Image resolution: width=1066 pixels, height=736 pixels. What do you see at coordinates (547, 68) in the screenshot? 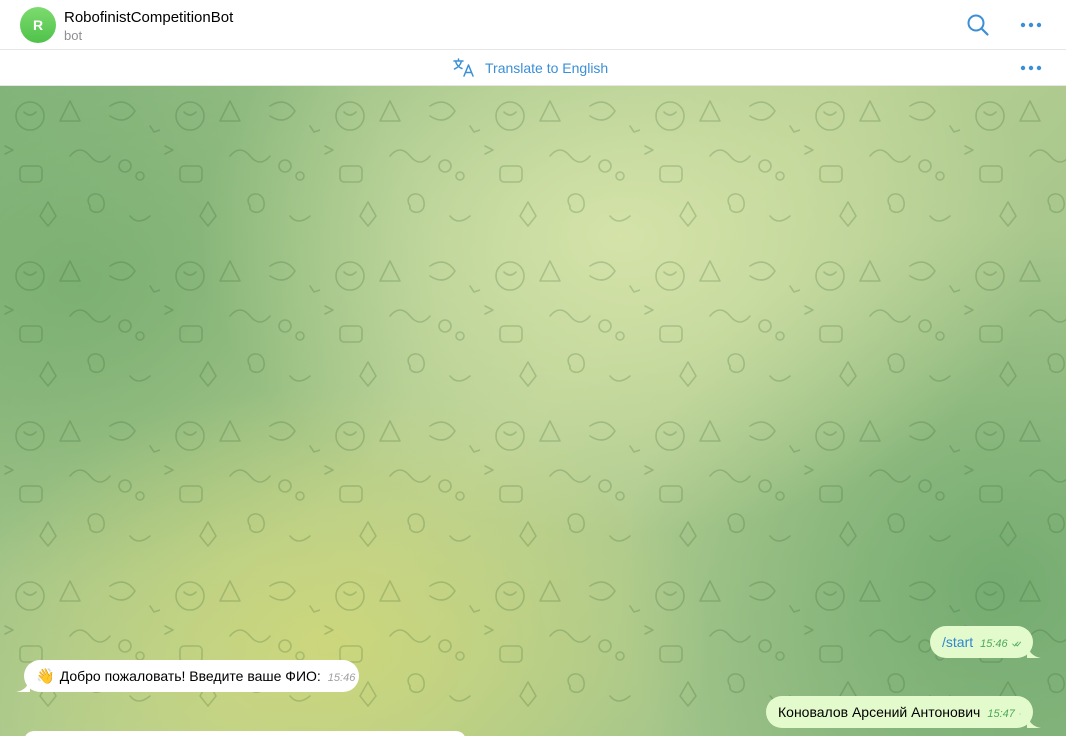
I see `translate-label: Translate to English` at bounding box center [547, 68].